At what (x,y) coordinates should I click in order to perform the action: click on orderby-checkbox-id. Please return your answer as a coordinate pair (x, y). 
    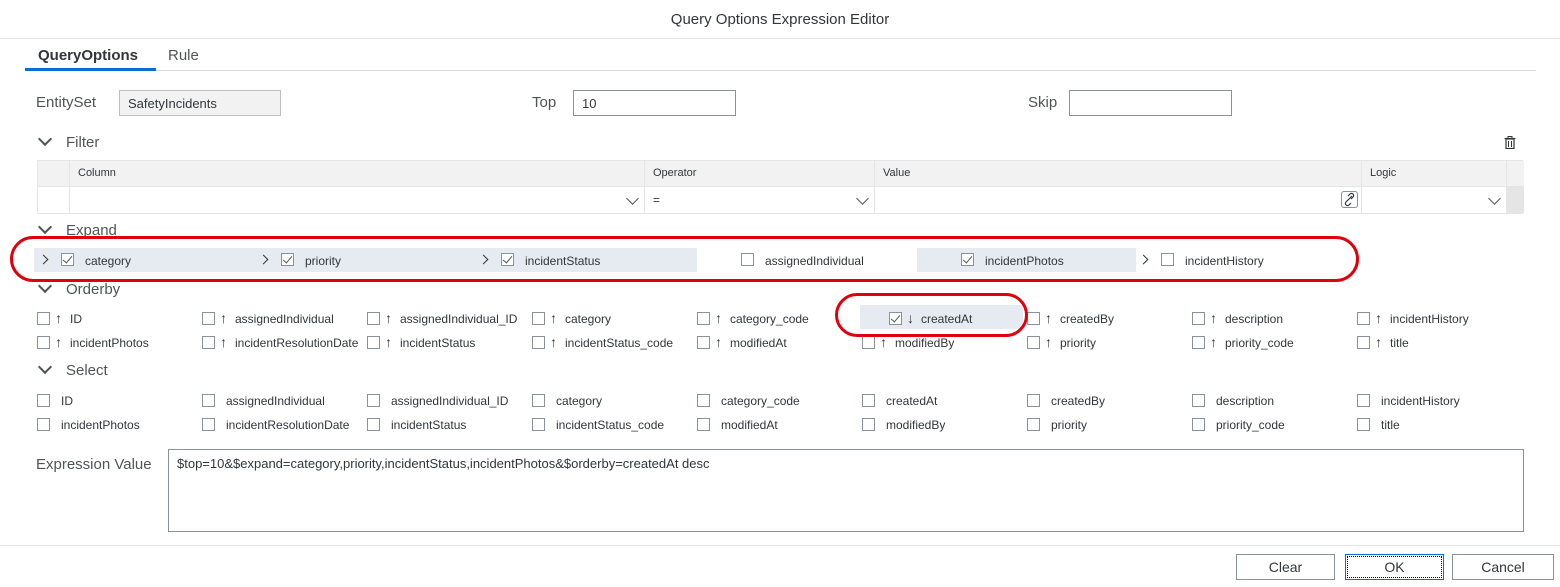
    Looking at the image, I should click on (43, 318).